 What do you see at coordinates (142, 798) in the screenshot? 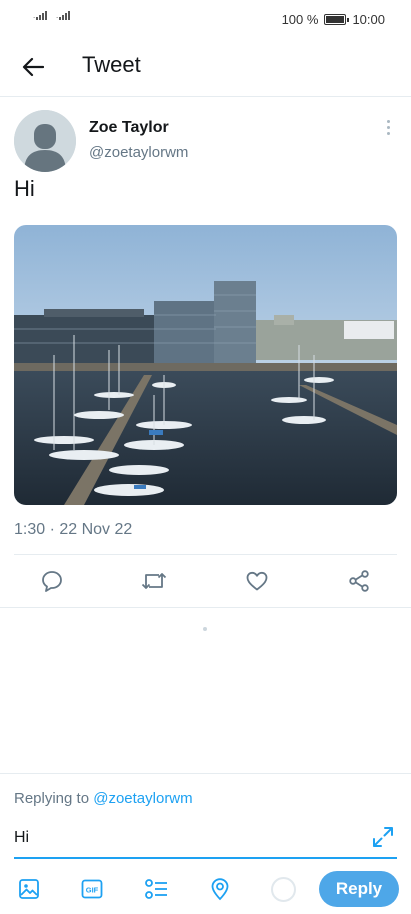
I see `replying-to-handle: @zoetaylorwm` at bounding box center [142, 798].